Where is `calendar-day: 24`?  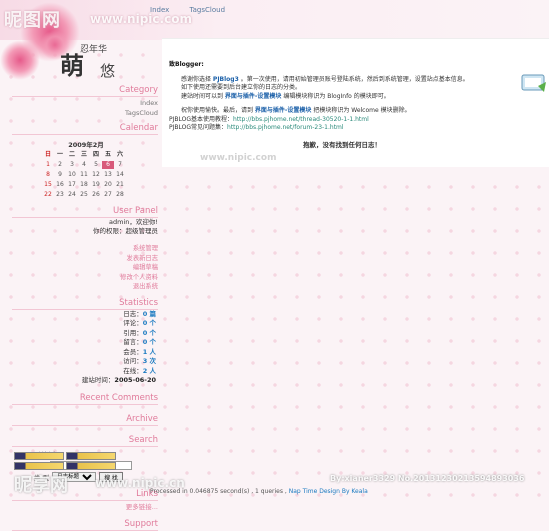 calendar-day: 24 is located at coordinates (72, 195).